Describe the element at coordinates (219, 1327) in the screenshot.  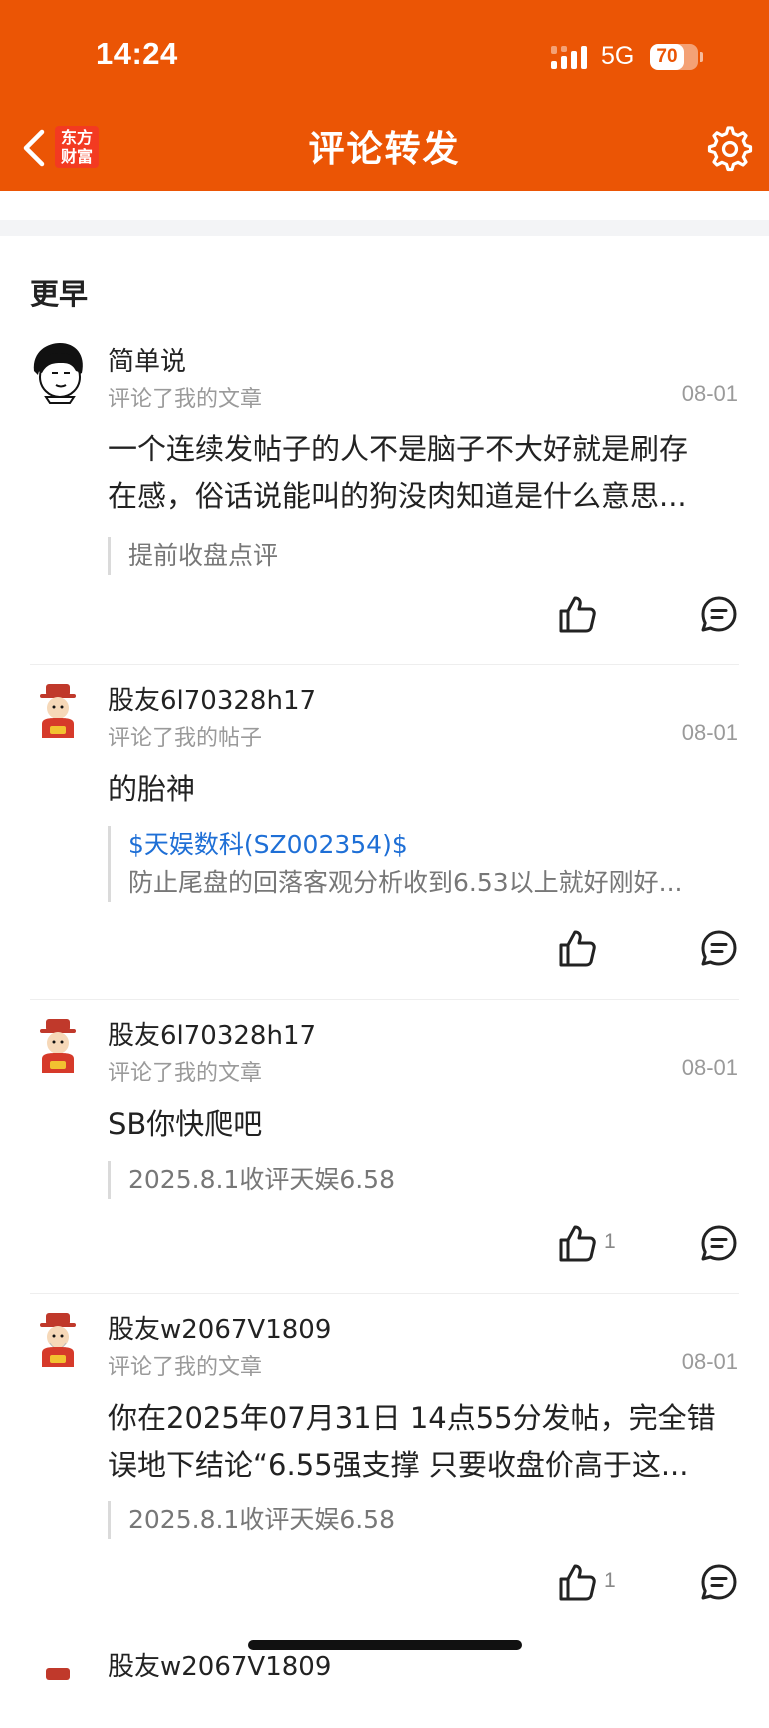
I see `username: 股友w2067V1809` at that location.